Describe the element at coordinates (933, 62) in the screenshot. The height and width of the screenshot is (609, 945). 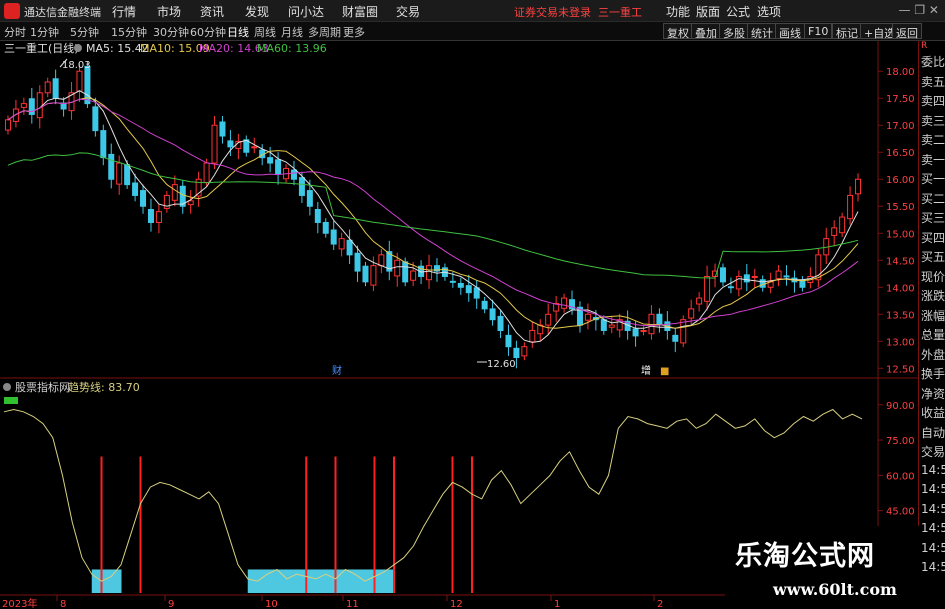
I see `quote-item: 委比` at that location.